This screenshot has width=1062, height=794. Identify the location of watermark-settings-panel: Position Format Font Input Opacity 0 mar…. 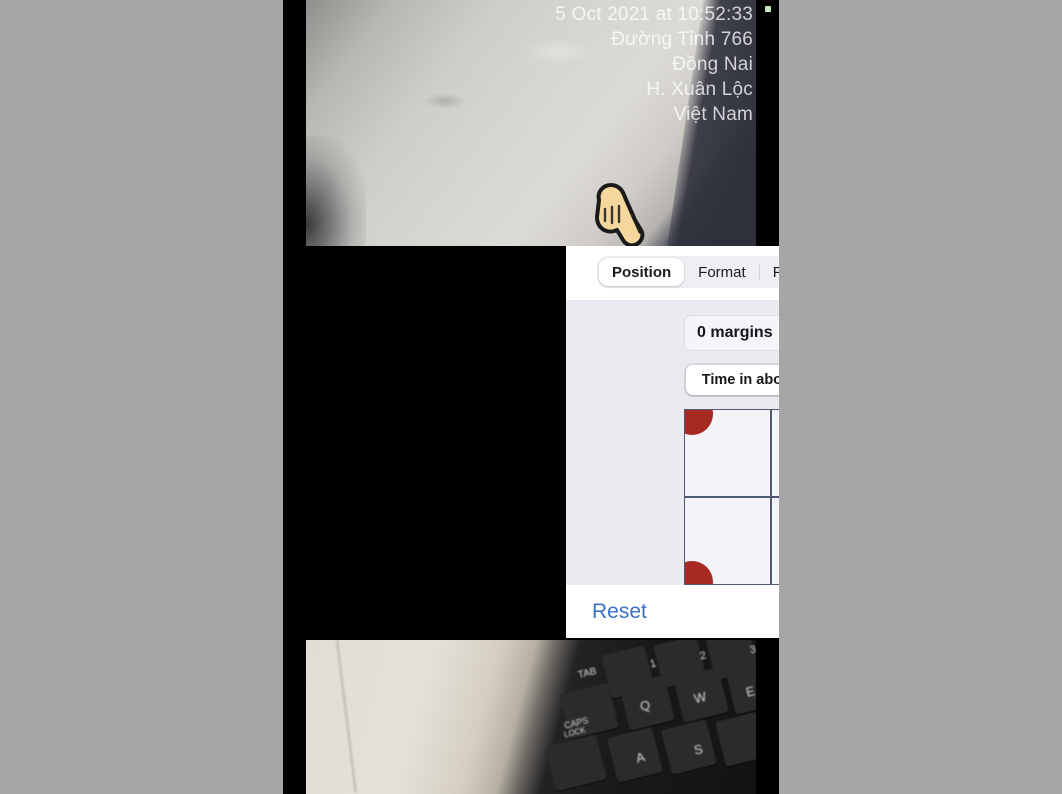
(672, 442).